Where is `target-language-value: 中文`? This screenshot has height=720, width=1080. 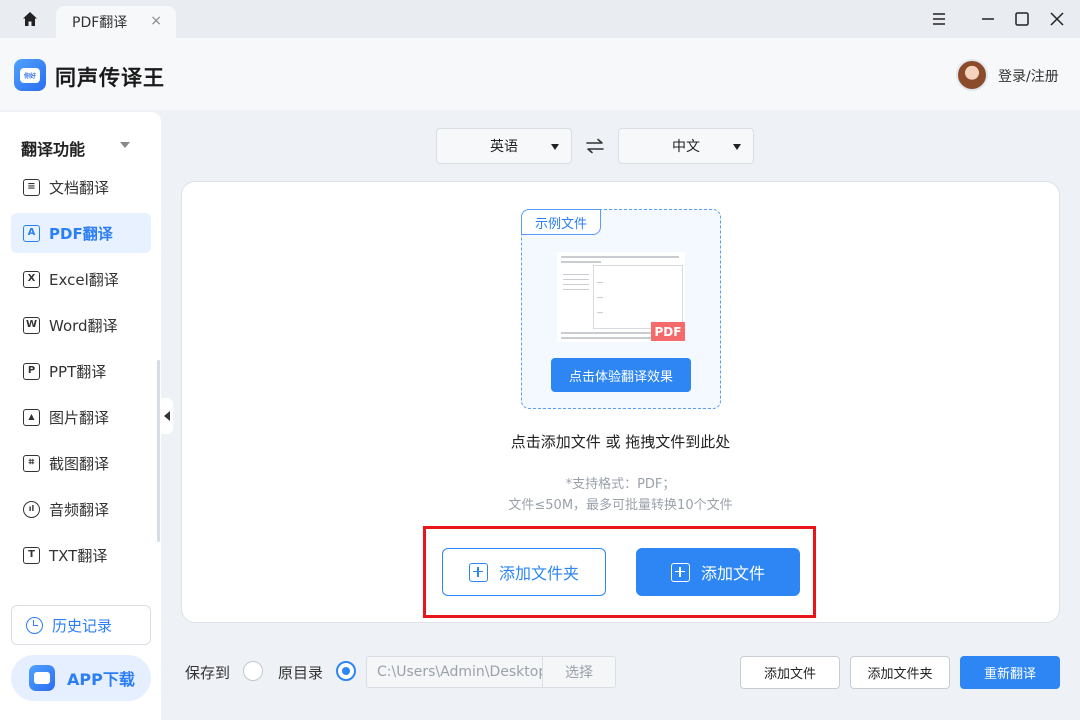
target-language-value: 中文 is located at coordinates (686, 147).